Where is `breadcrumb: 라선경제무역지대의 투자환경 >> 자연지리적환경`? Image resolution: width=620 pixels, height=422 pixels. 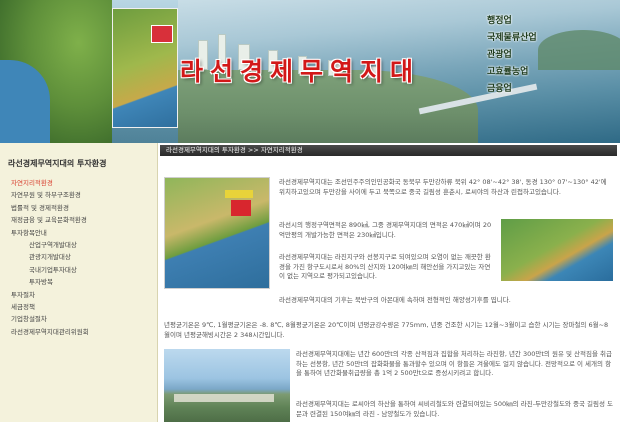 breadcrumb: 라선경제무역지대의 투자환경 >> 자연지리적환경 is located at coordinates (388, 150).